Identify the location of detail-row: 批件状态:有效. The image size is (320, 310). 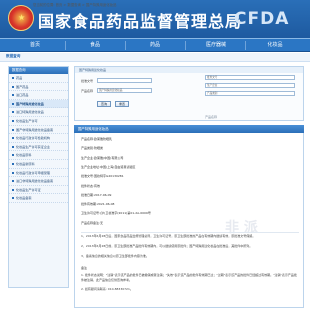
(90, 186).